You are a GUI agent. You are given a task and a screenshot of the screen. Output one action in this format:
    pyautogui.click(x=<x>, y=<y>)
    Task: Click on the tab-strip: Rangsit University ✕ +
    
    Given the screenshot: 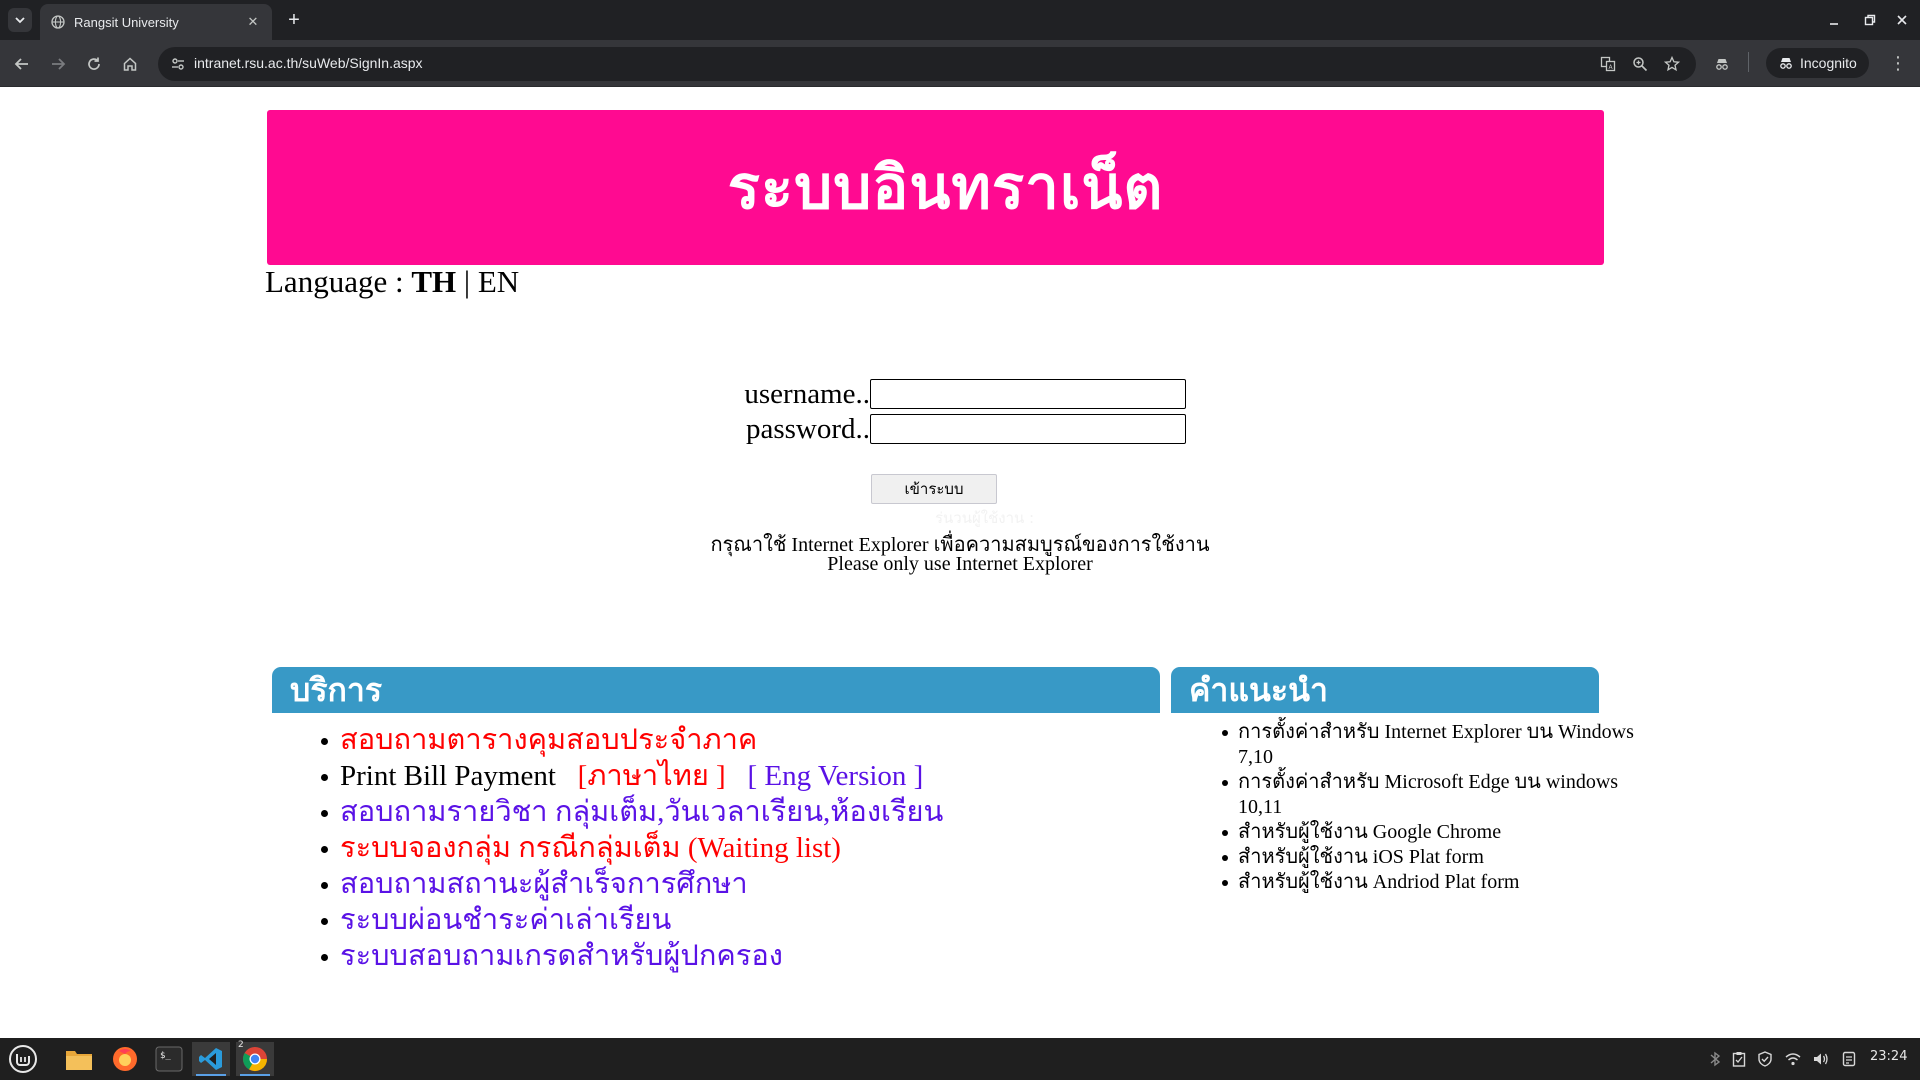 What is the action you would take?
    pyautogui.click(x=960, y=20)
    